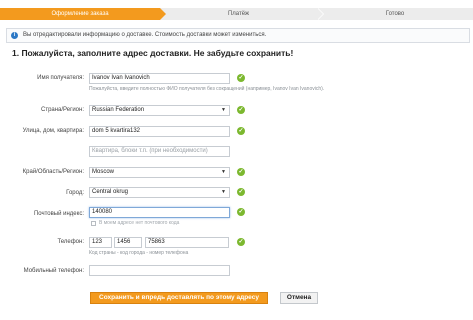 The image size is (473, 320). I want to click on phone-area-code-input: 1456, so click(128, 242).